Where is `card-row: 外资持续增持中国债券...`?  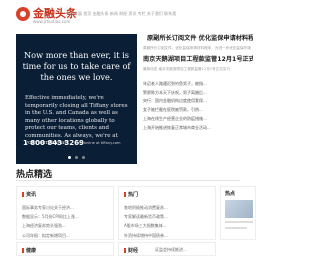 card-row: 外资持续增持中国债券... is located at coordinates (167, 235).